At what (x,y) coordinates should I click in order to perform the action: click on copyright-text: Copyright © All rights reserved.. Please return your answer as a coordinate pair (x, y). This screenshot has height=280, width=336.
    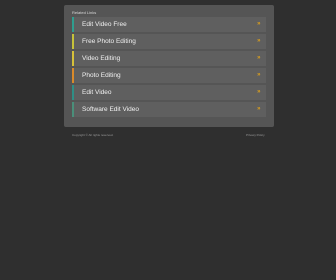
    Looking at the image, I should click on (93, 135).